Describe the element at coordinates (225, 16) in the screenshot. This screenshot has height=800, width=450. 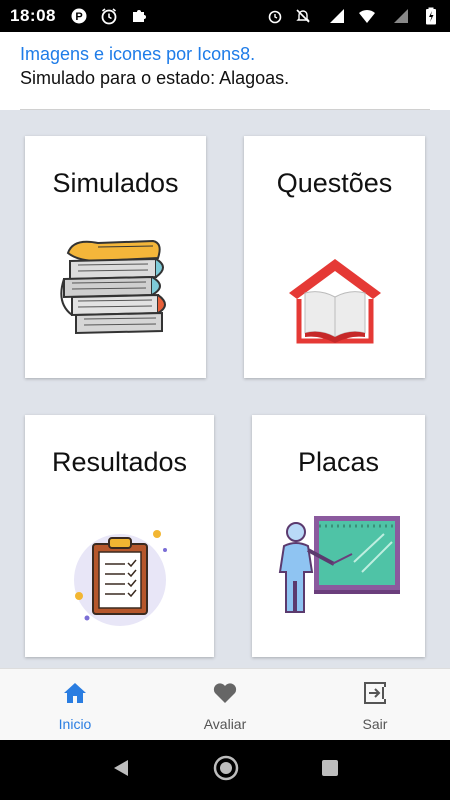
I see `status-bar: 18:08 P` at that location.